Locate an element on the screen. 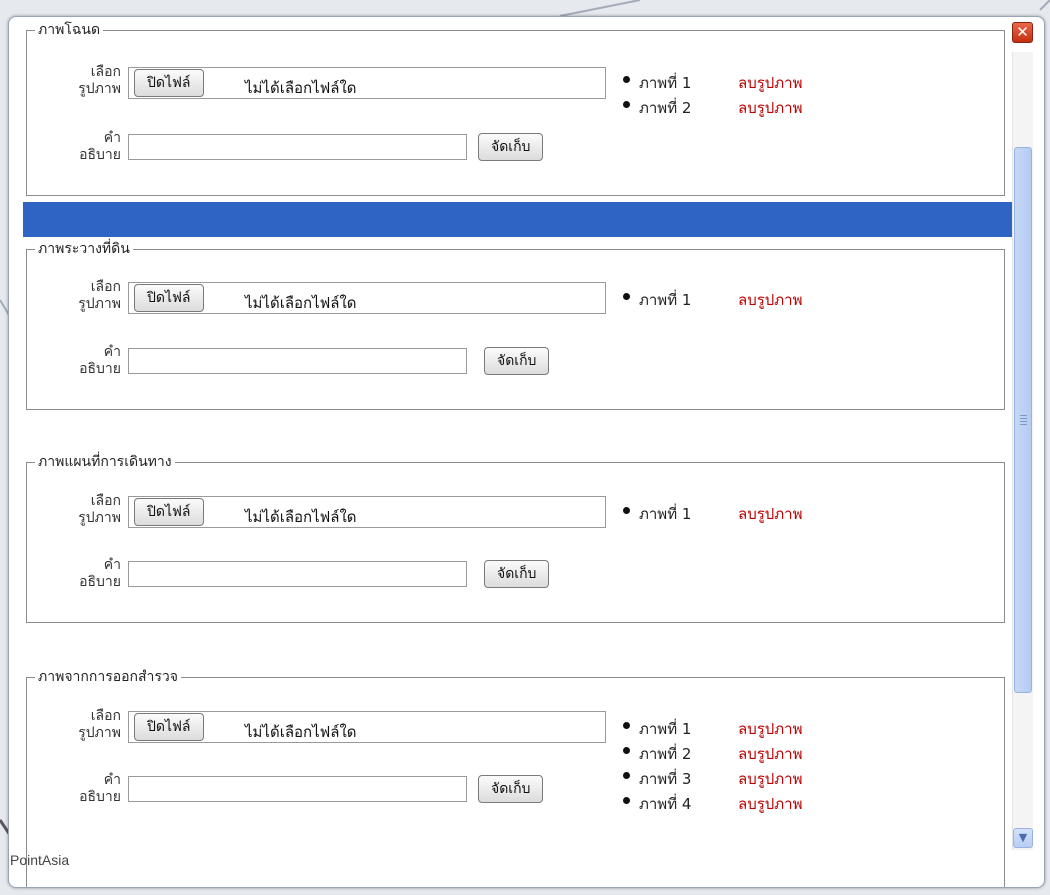  section-title: ภาพจากการออกสำรวจ is located at coordinates (108, 677).